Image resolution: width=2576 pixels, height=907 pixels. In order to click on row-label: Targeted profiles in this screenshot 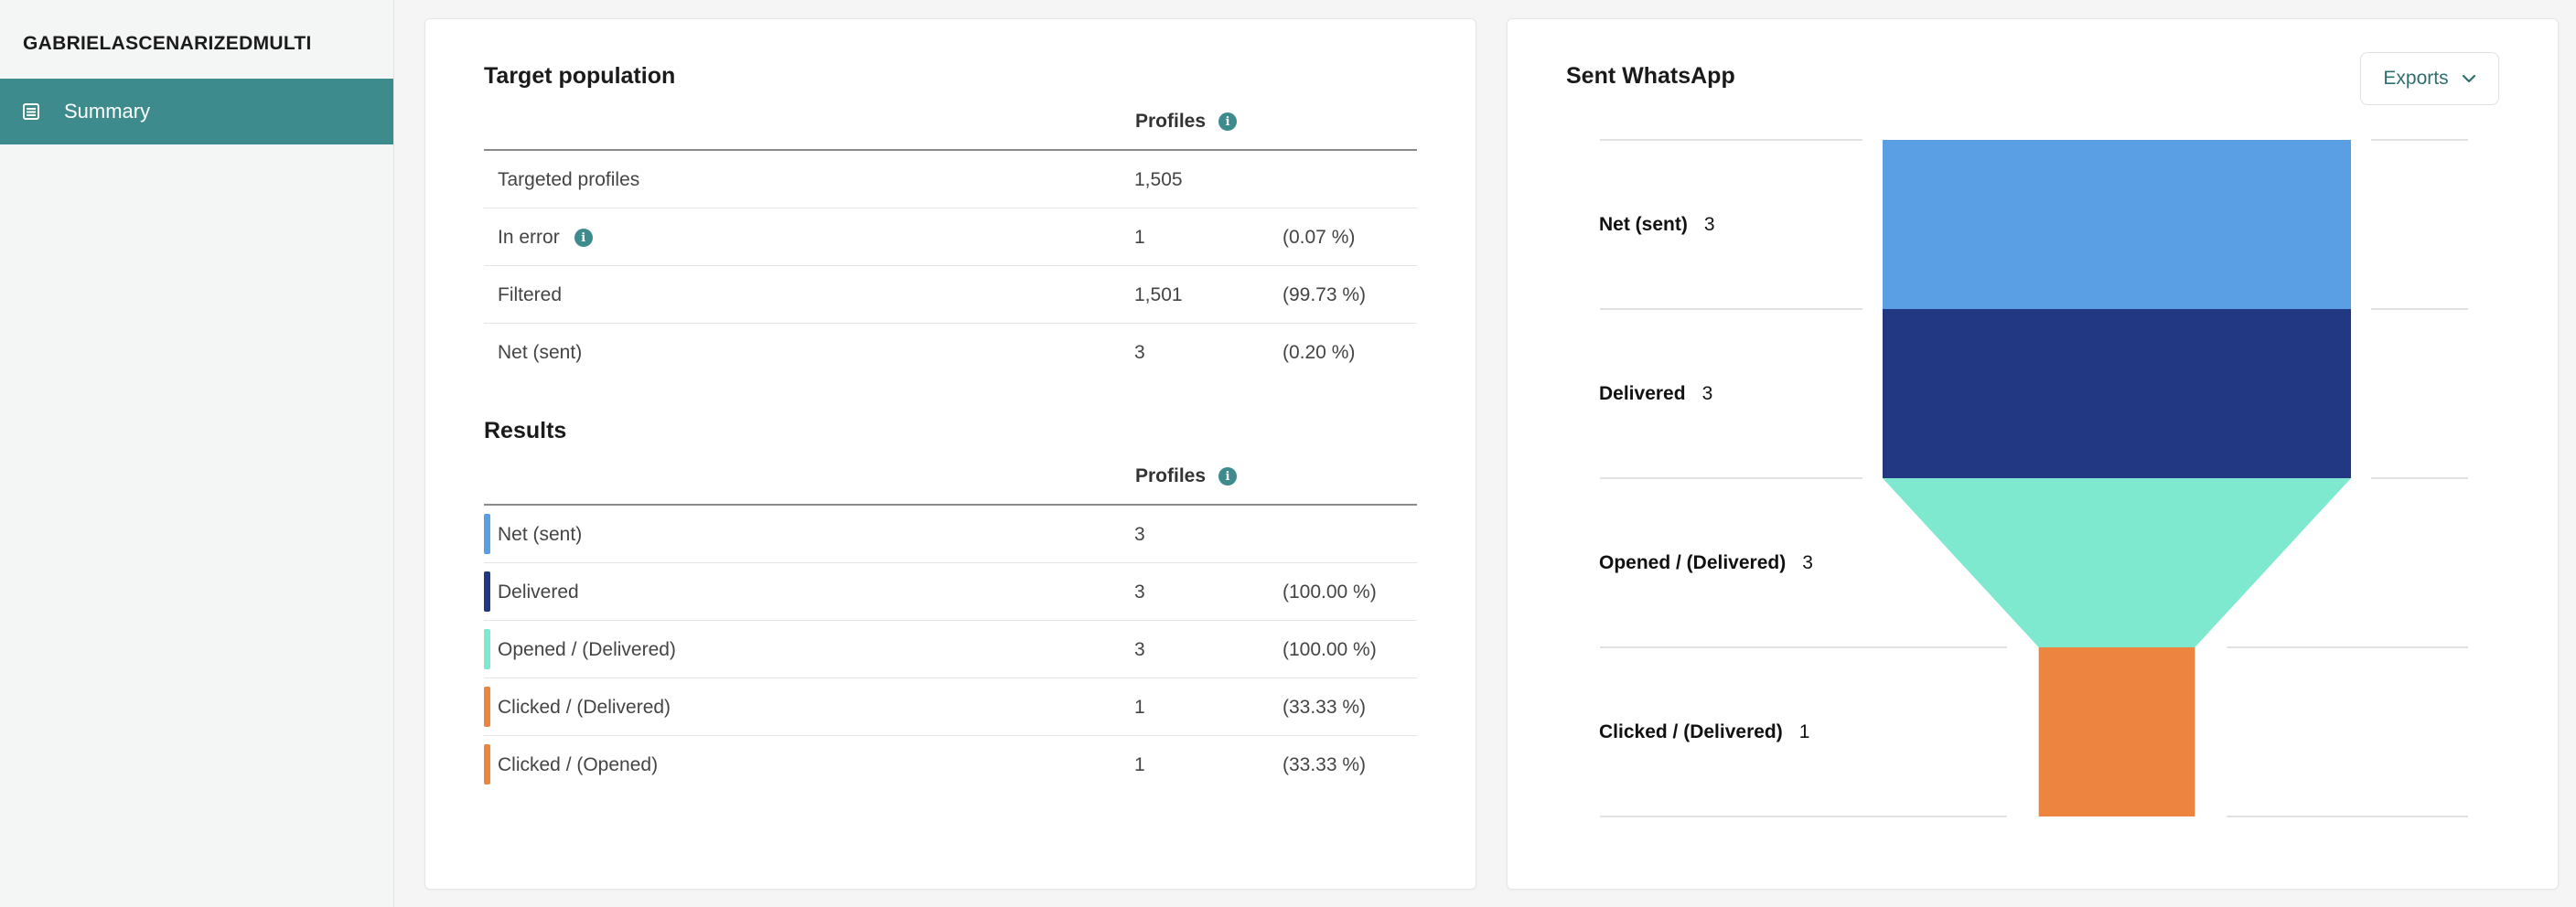, I will do `click(568, 180)`.